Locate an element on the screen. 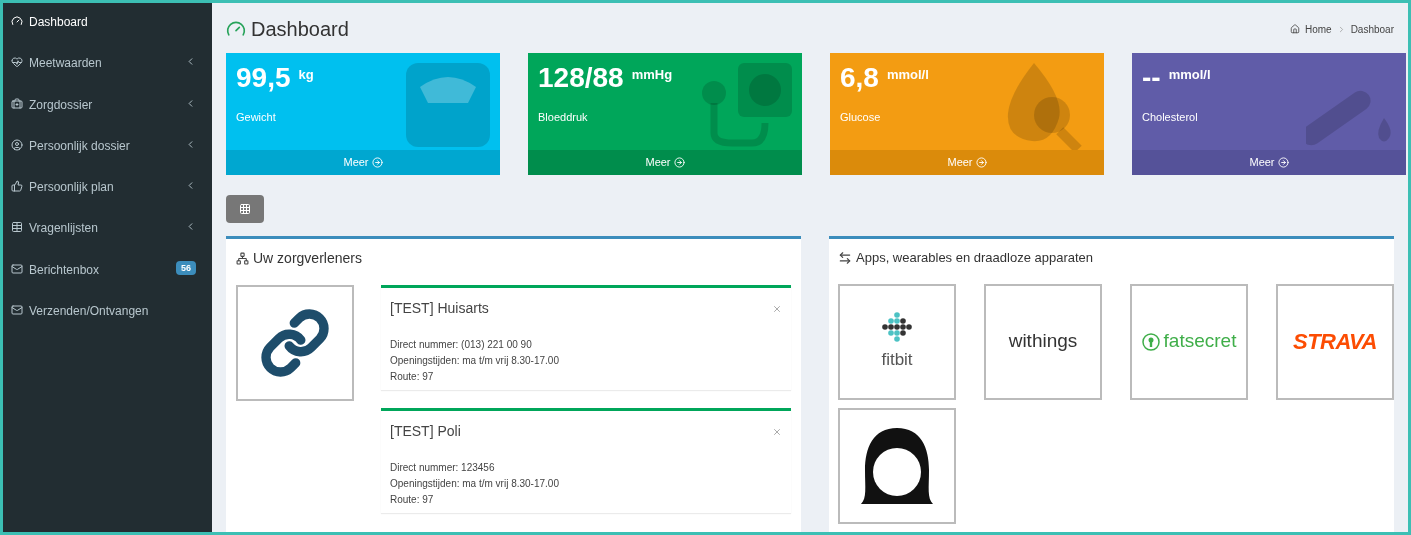 This screenshot has height=535, width=1411. home-icon is located at coordinates (1294, 29).